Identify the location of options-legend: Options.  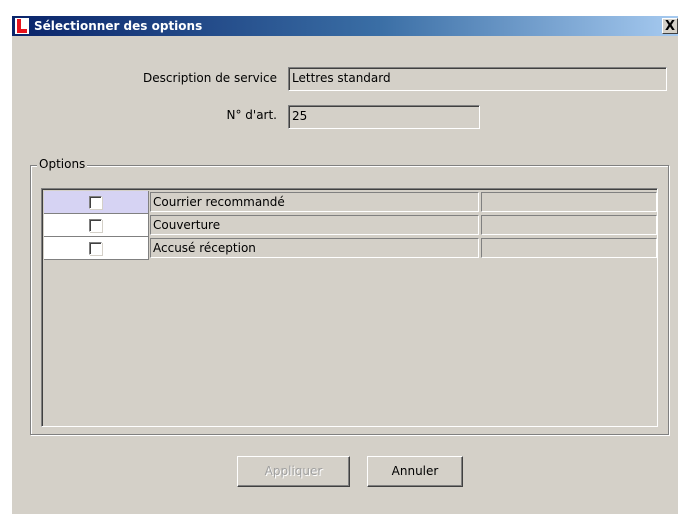
(62, 164).